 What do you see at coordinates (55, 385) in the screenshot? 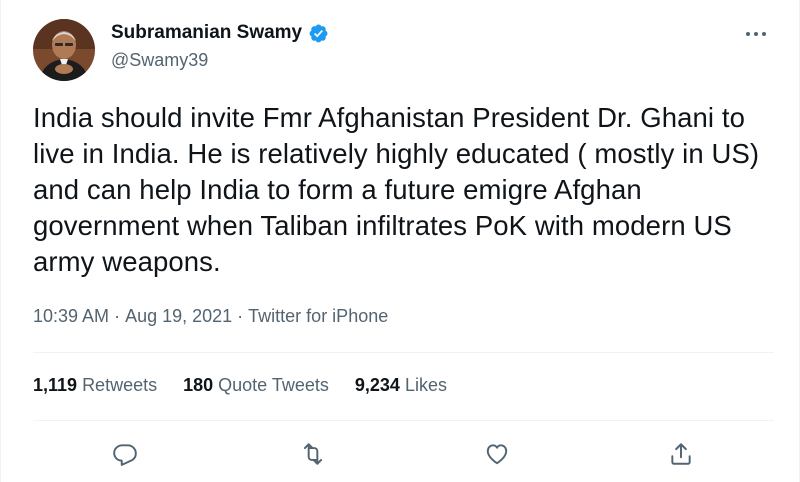
I see `retweets-count: 1,119` at bounding box center [55, 385].